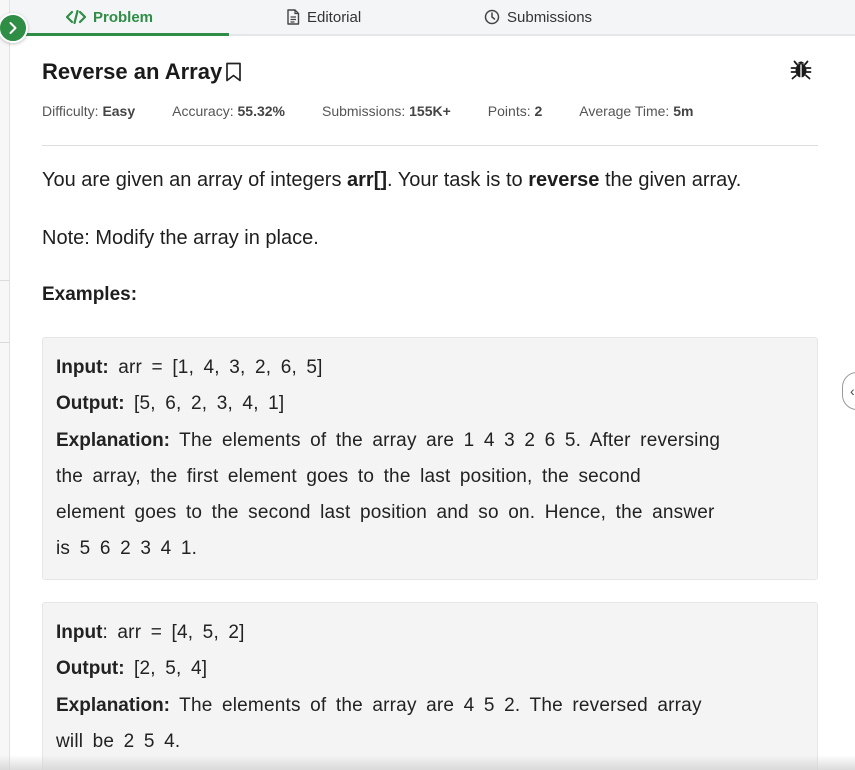 This screenshot has width=855, height=770. What do you see at coordinates (180, 238) in the screenshot?
I see `problem-note: Note: Modify the array in place.` at bounding box center [180, 238].